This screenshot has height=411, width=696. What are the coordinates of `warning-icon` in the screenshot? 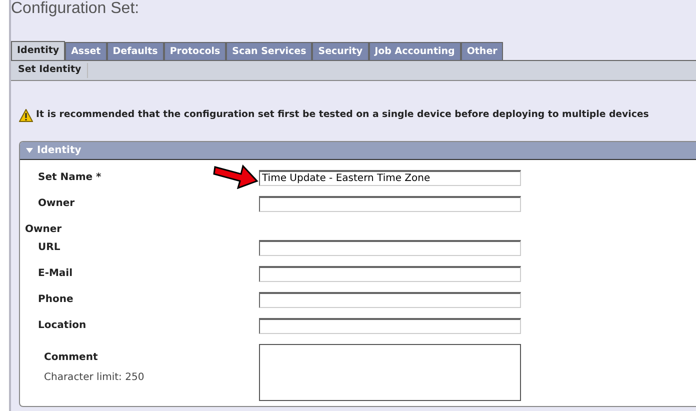 It's located at (26, 115).